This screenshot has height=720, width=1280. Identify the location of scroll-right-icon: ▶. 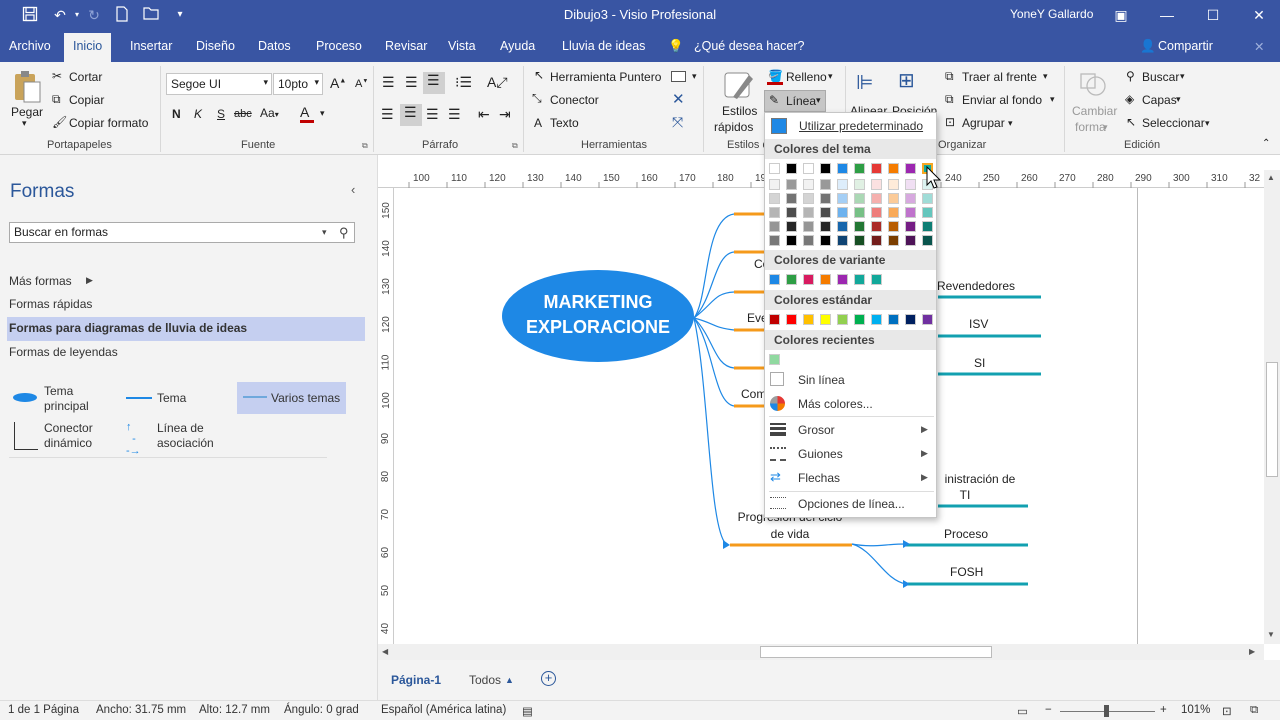
(1252, 651).